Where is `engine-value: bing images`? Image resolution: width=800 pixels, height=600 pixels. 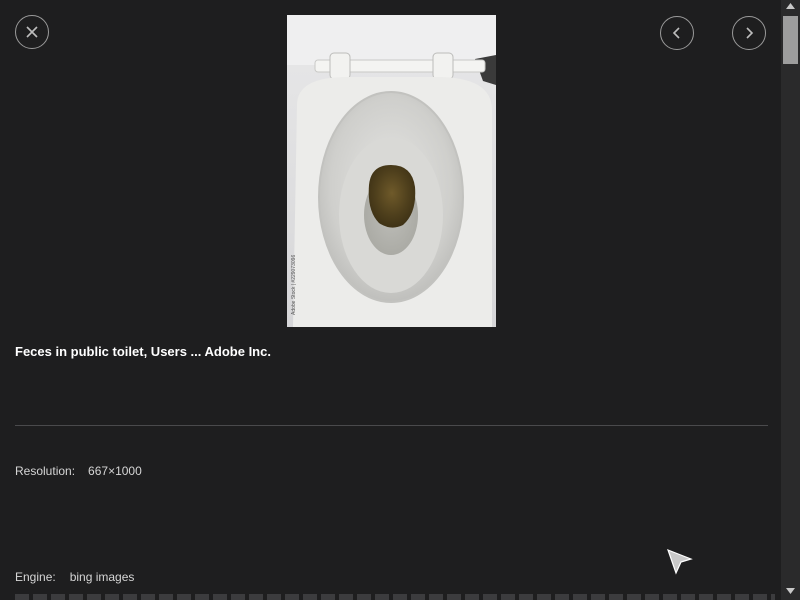 engine-value: bing images is located at coordinates (102, 577).